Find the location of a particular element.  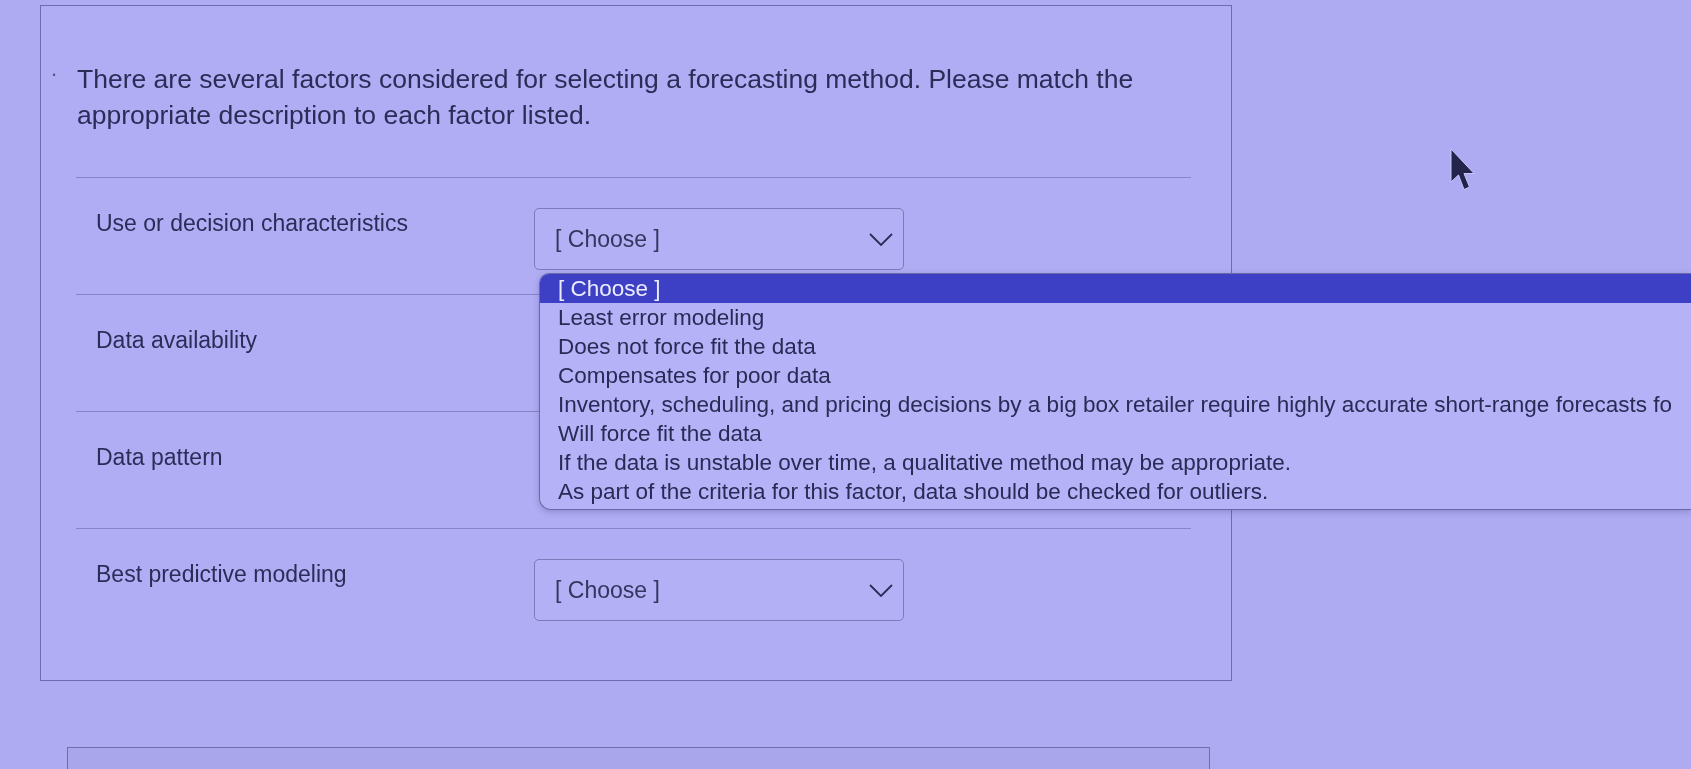

factor-label: Best predictive modeling is located at coordinates (221, 574).